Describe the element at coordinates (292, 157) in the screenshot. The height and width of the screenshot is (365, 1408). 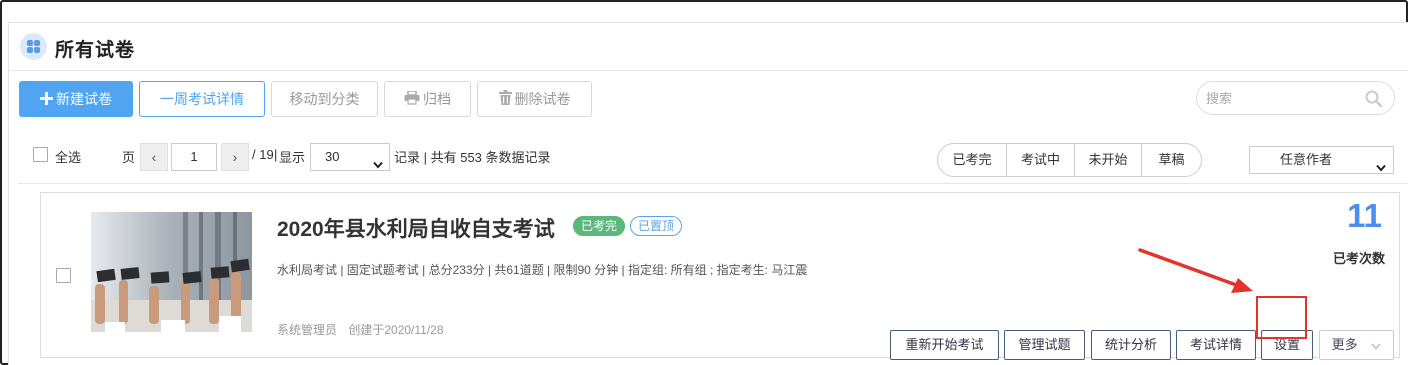
I see `display-label: 显示` at that location.